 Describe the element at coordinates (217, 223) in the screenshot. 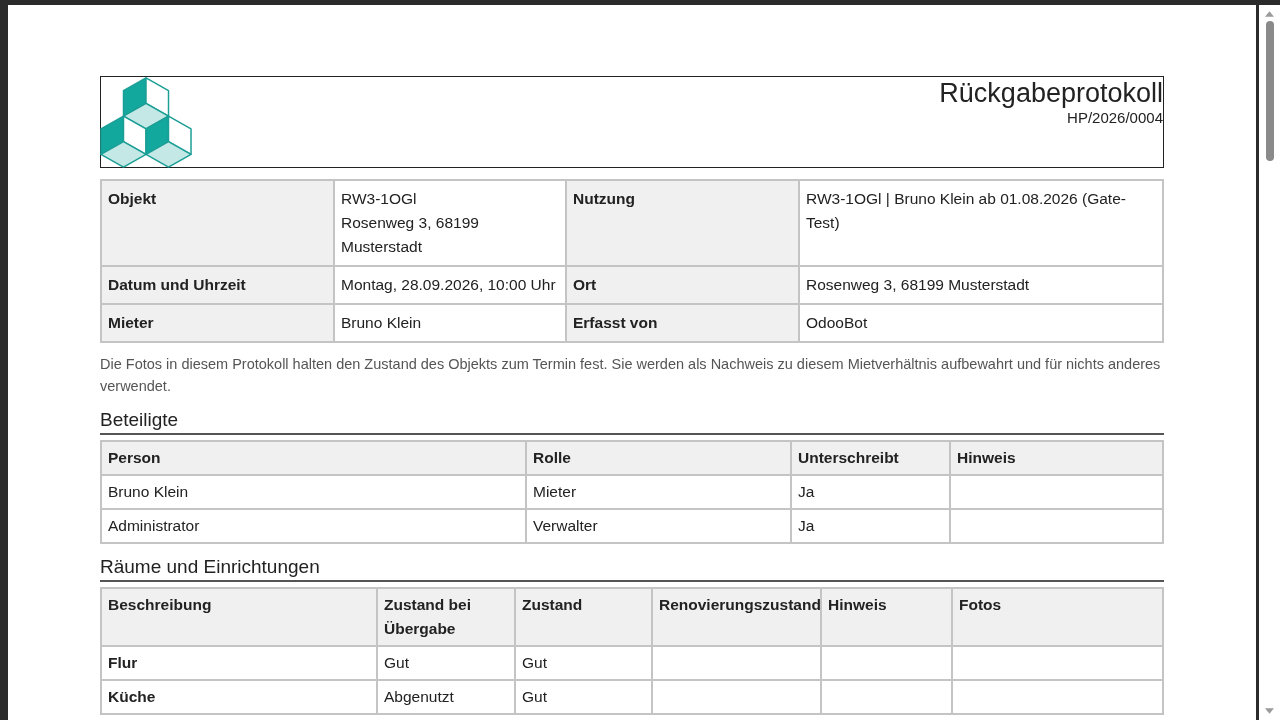

I see `field-label: Objekt` at that location.